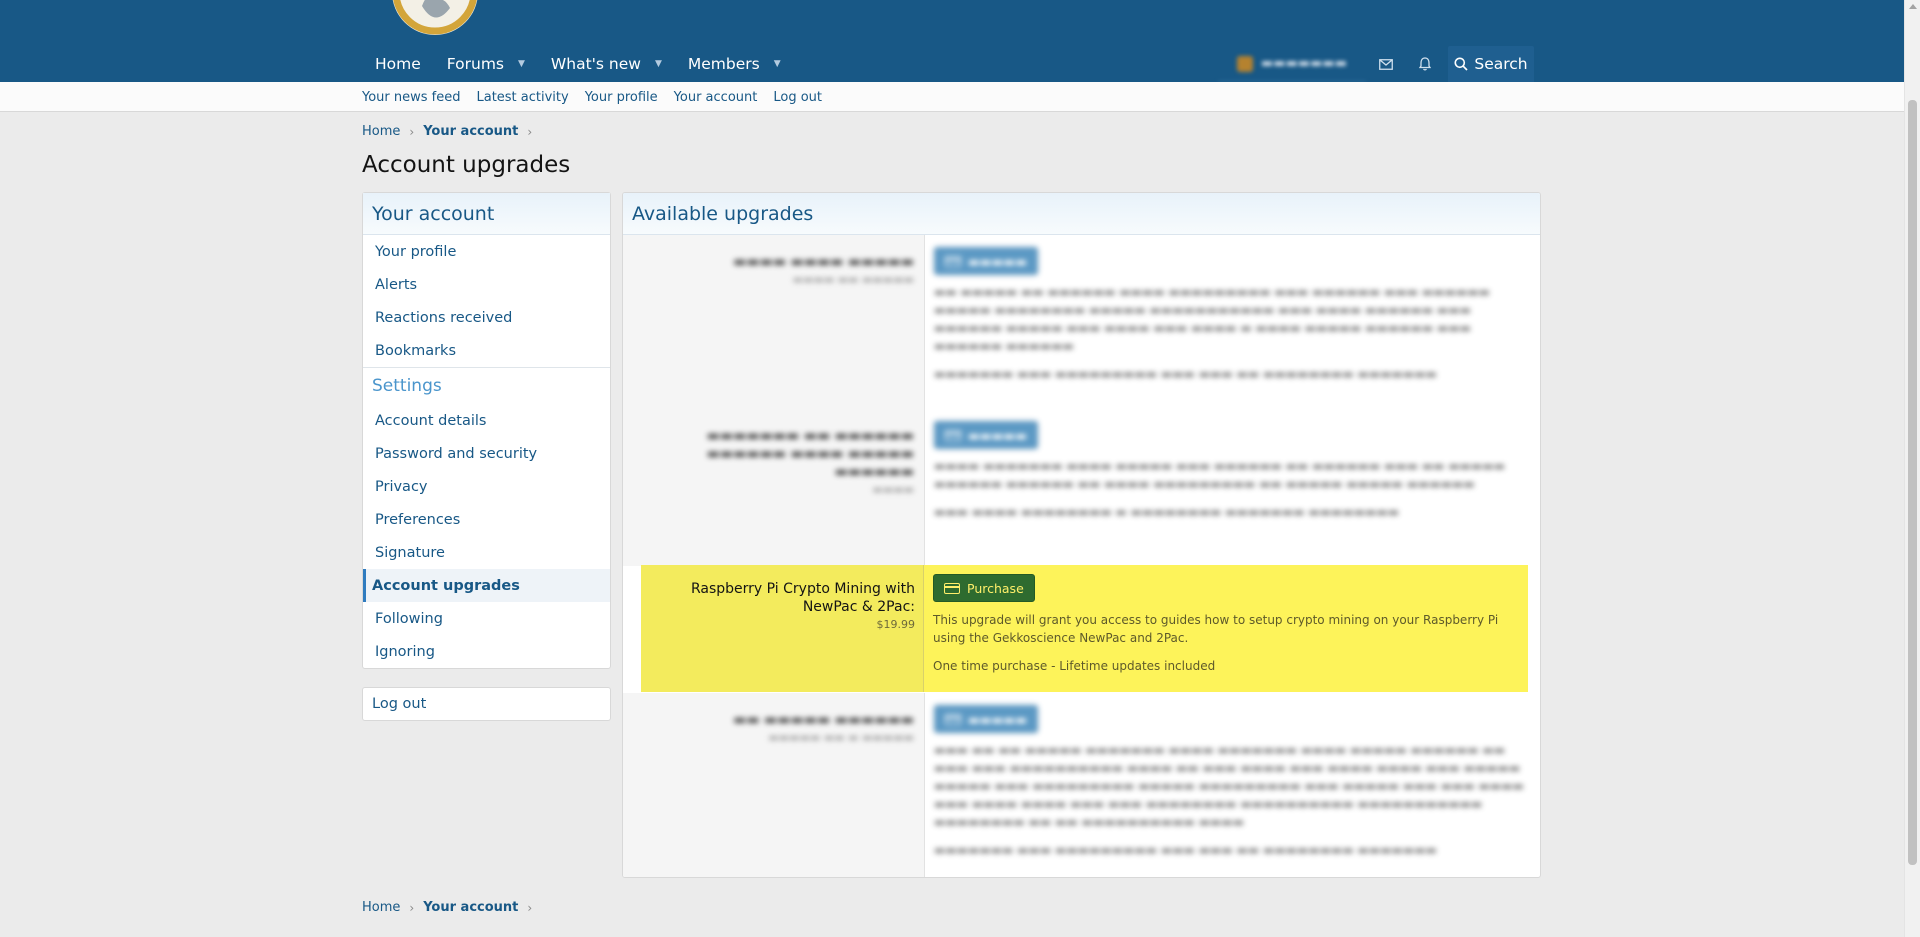  I want to click on sidebar-item-preferences: Preferences, so click(486, 519).